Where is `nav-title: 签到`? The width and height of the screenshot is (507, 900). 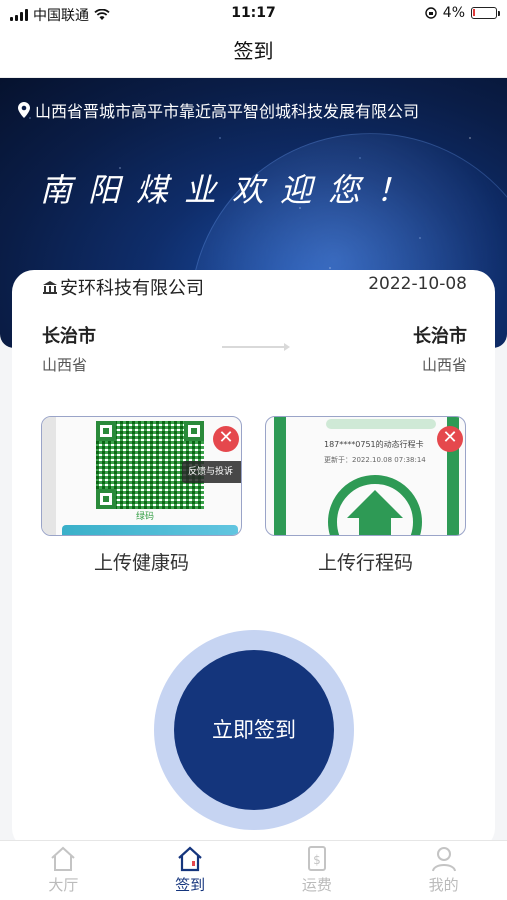 nav-title: 签到 is located at coordinates (253, 53).